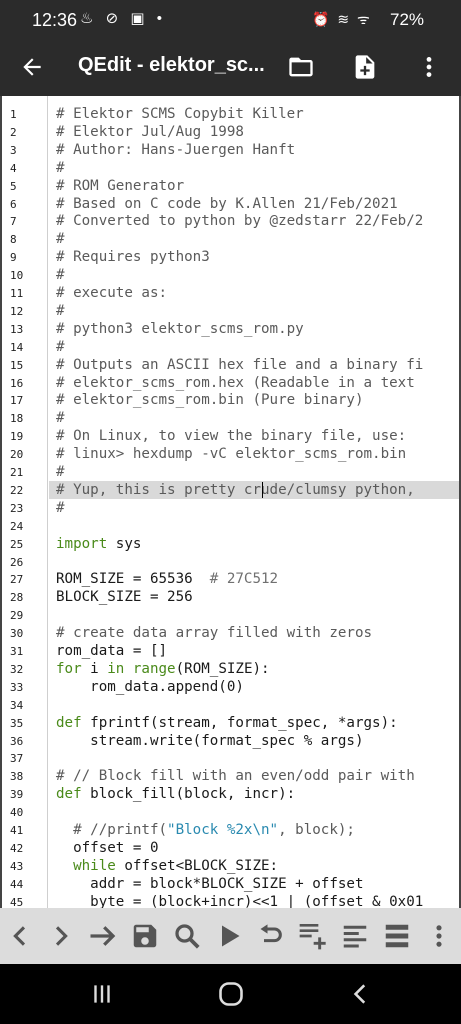 This screenshot has height=1024, width=461. Describe the element at coordinates (13, 204) in the screenshot. I see `line-number: 6` at that location.